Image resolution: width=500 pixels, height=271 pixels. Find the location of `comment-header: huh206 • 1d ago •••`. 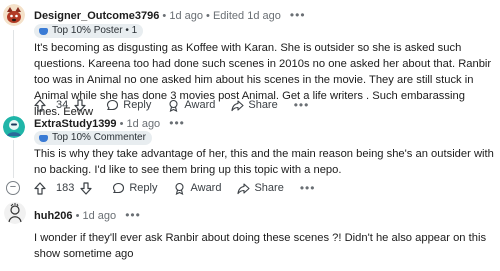

comment-header: huh206 • 1d ago ••• is located at coordinates (87, 216).